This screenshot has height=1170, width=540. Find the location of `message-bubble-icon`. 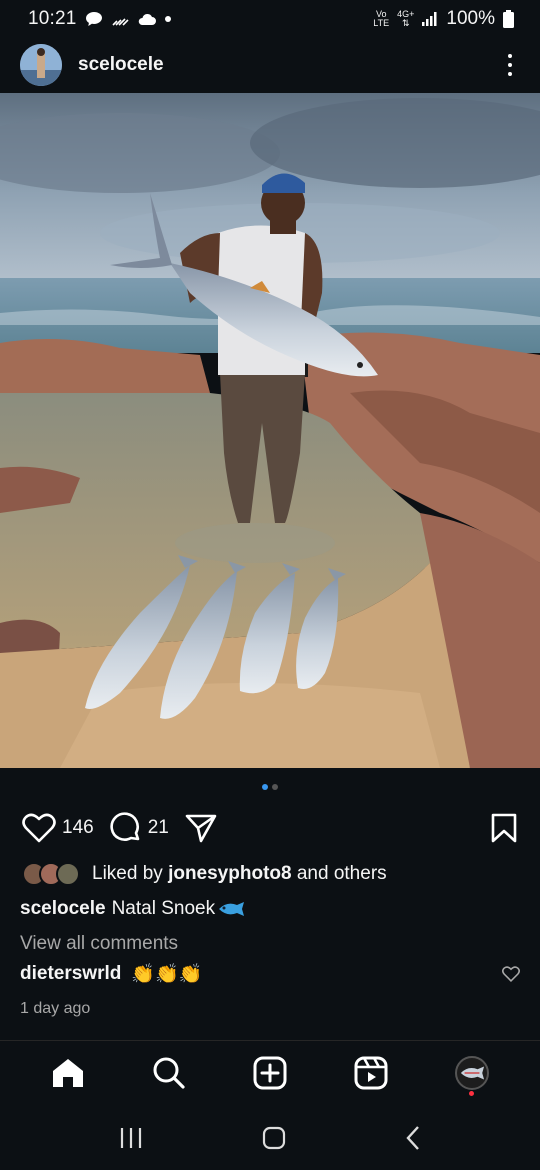

message-bubble-icon is located at coordinates (93, 19).